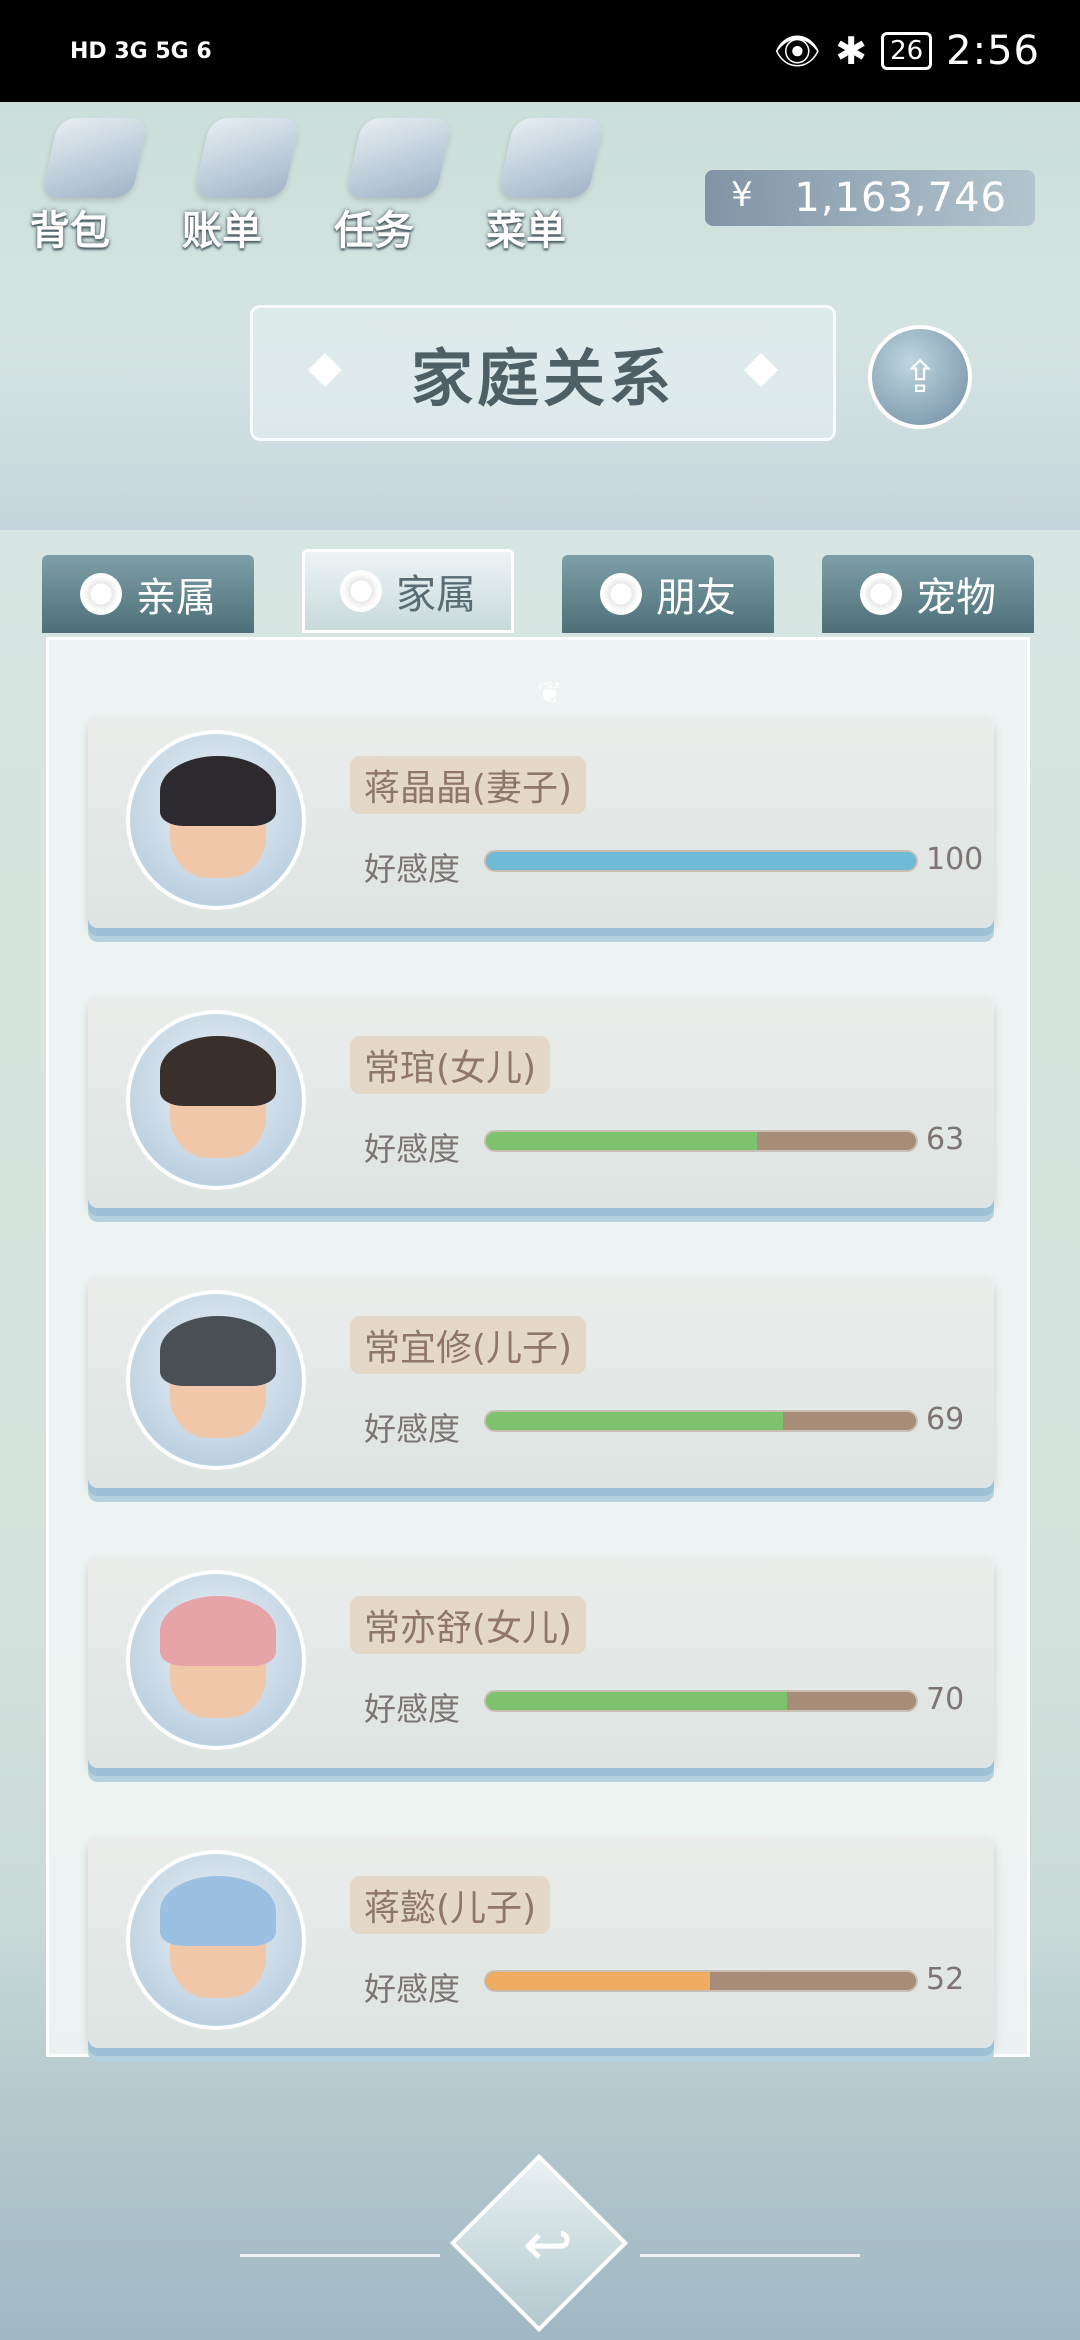 This screenshot has width=1080, height=2340. I want to click on status-right-icons: 👁 ✱ 26 2:56, so click(906, 51).